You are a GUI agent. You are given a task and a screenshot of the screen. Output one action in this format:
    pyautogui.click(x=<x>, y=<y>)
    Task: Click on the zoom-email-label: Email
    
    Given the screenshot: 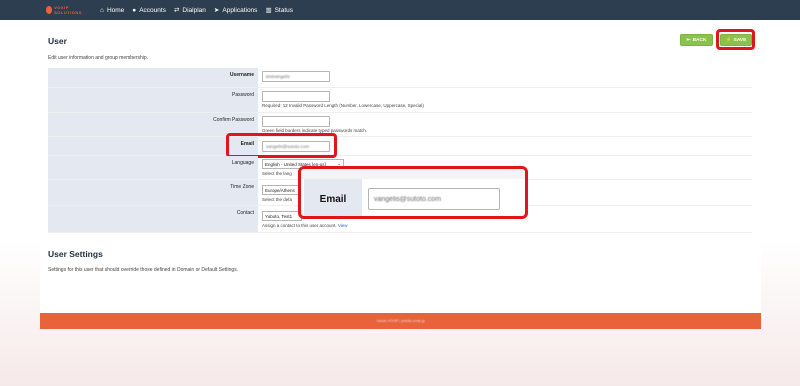 What is the action you would take?
    pyautogui.click(x=333, y=197)
    